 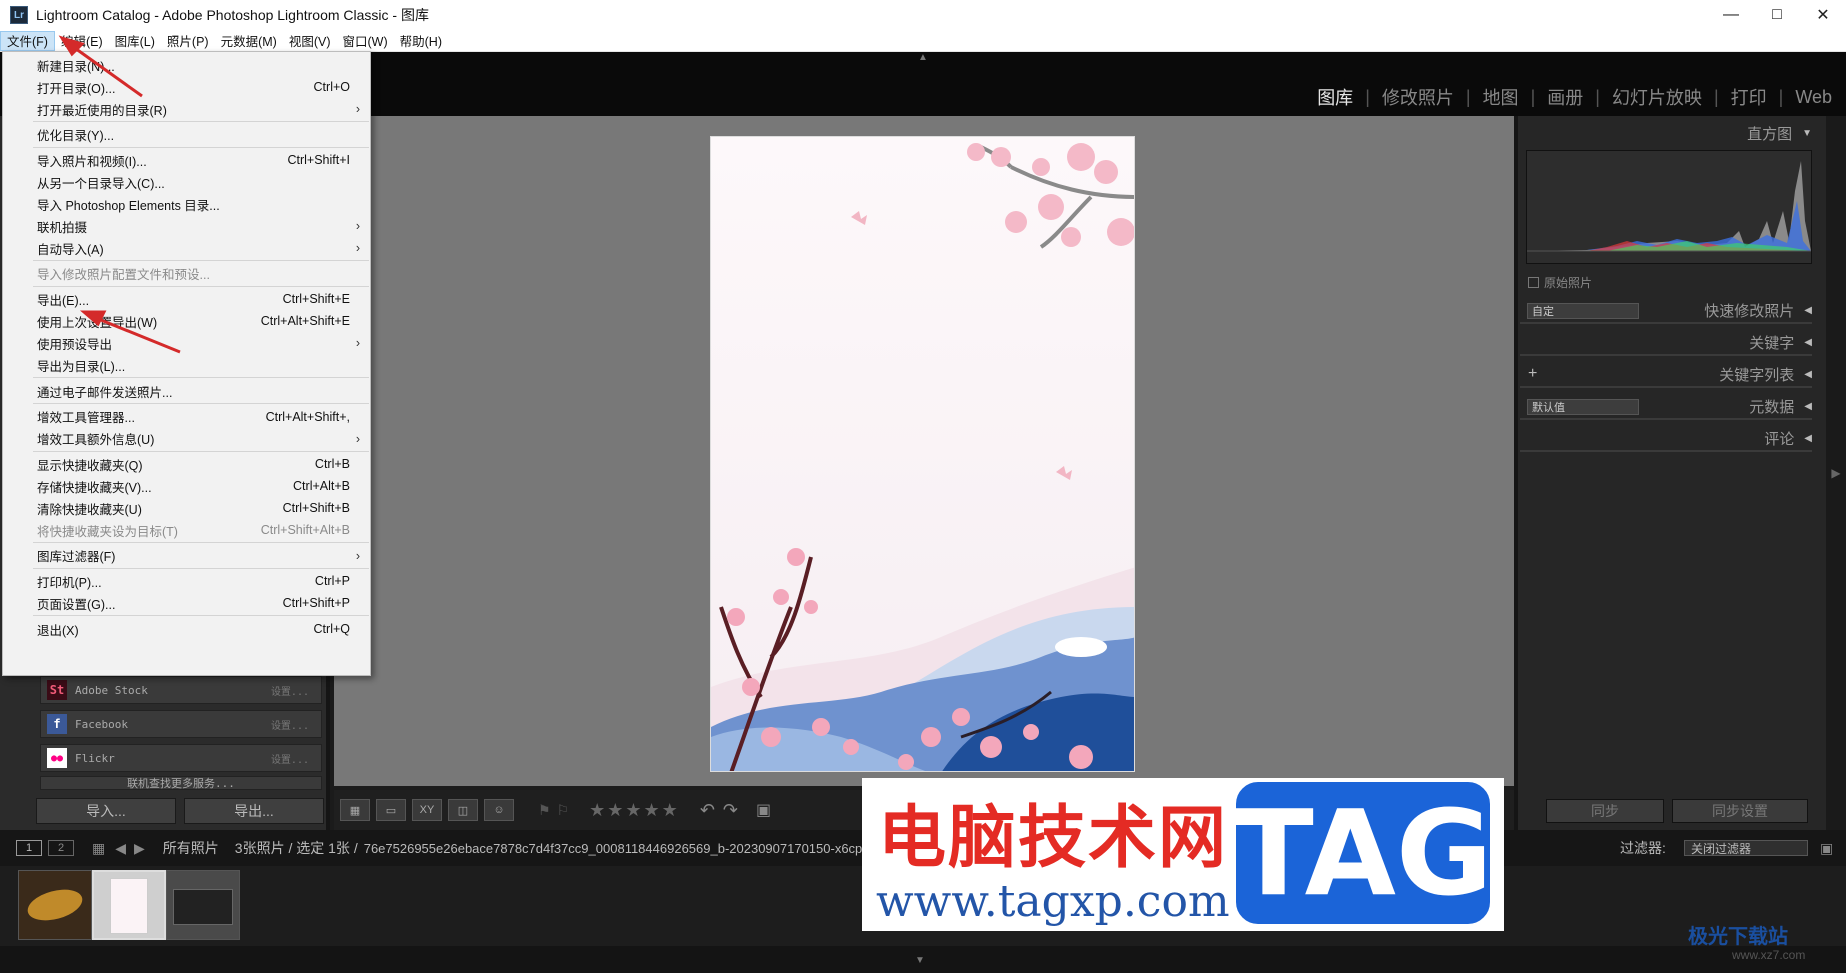 I want to click on close-icon: ✕, so click(x=1823, y=15).